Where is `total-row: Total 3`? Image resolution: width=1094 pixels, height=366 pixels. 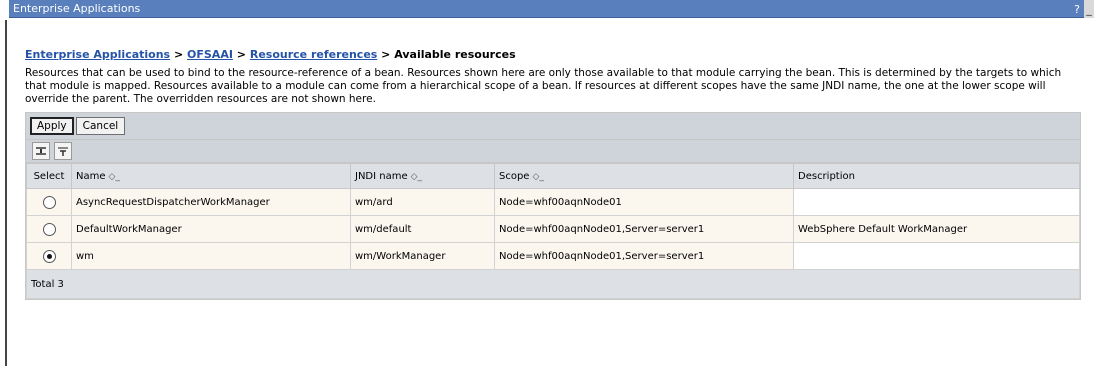 total-row: Total 3 is located at coordinates (553, 284).